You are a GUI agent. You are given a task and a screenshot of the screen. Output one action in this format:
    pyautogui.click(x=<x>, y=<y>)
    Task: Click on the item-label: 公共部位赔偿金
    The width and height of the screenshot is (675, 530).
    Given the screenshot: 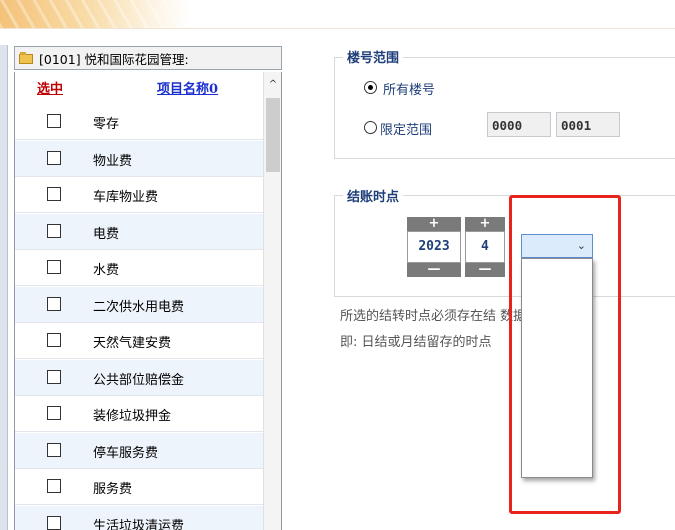 What is the action you would take?
    pyautogui.click(x=139, y=380)
    